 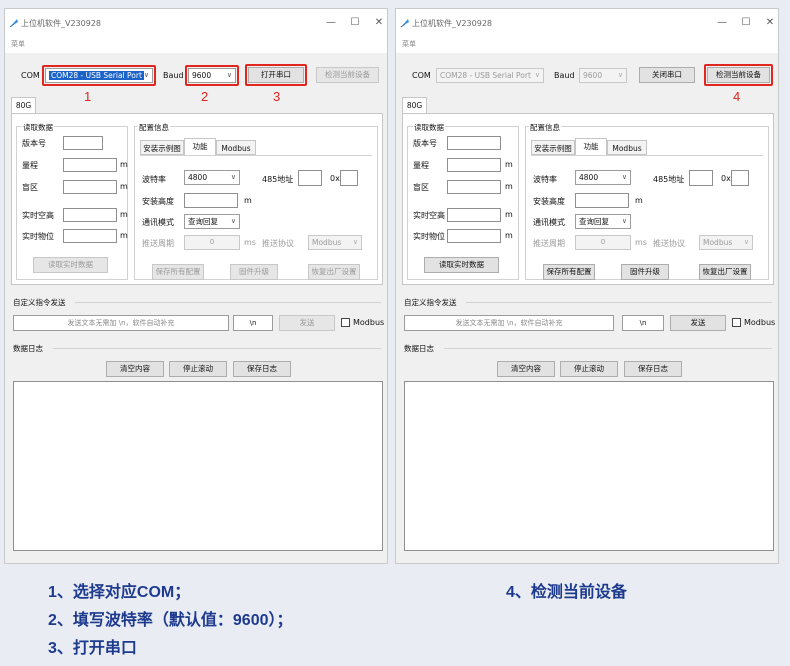 What do you see at coordinates (718, 242) in the screenshot?
I see `push-protocol-value: Modbus` at bounding box center [718, 242].